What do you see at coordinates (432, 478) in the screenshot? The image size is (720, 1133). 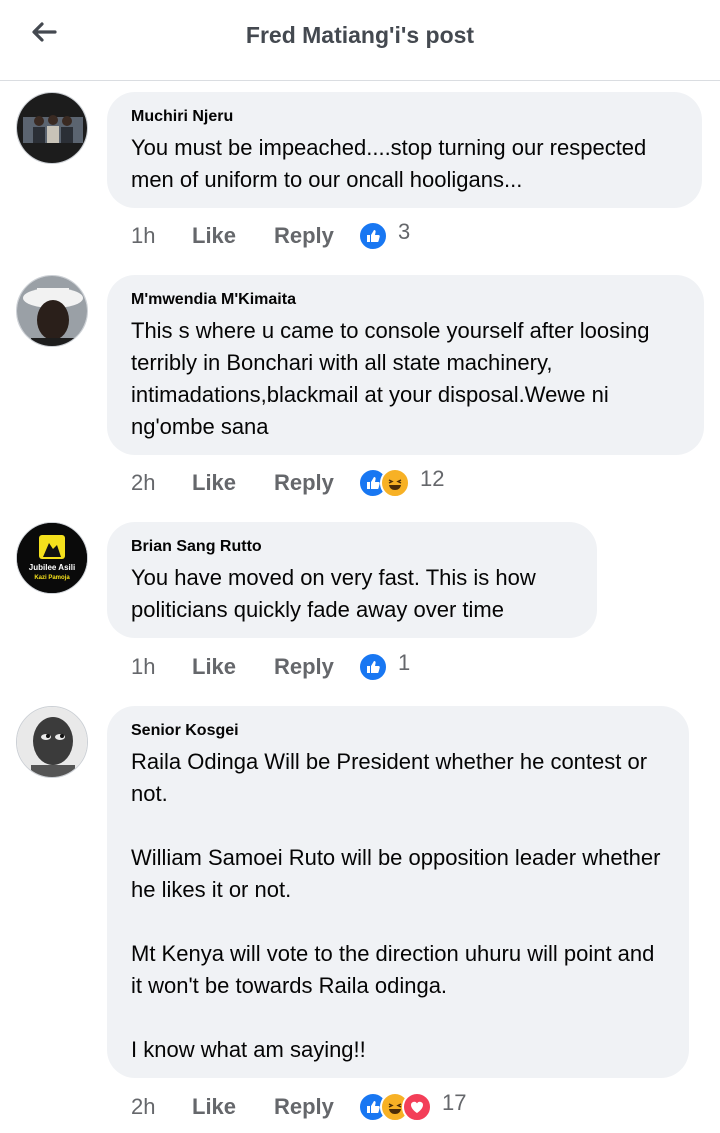 I see `reaction-count: 12` at bounding box center [432, 478].